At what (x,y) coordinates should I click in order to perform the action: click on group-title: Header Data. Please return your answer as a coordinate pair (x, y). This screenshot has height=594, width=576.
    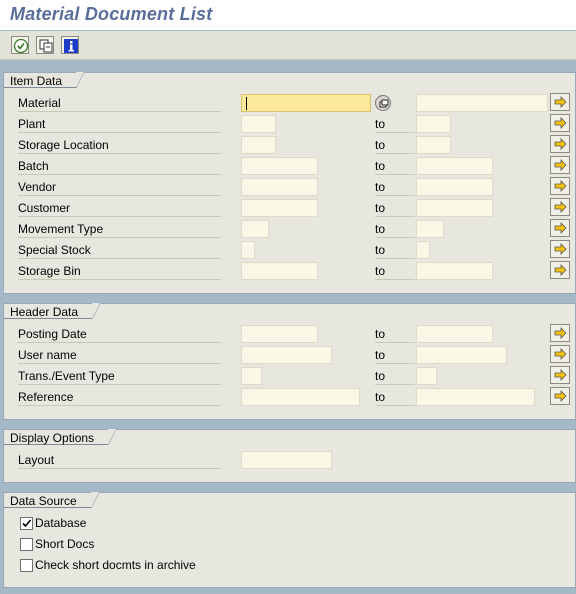
    Looking at the image, I should click on (52, 311).